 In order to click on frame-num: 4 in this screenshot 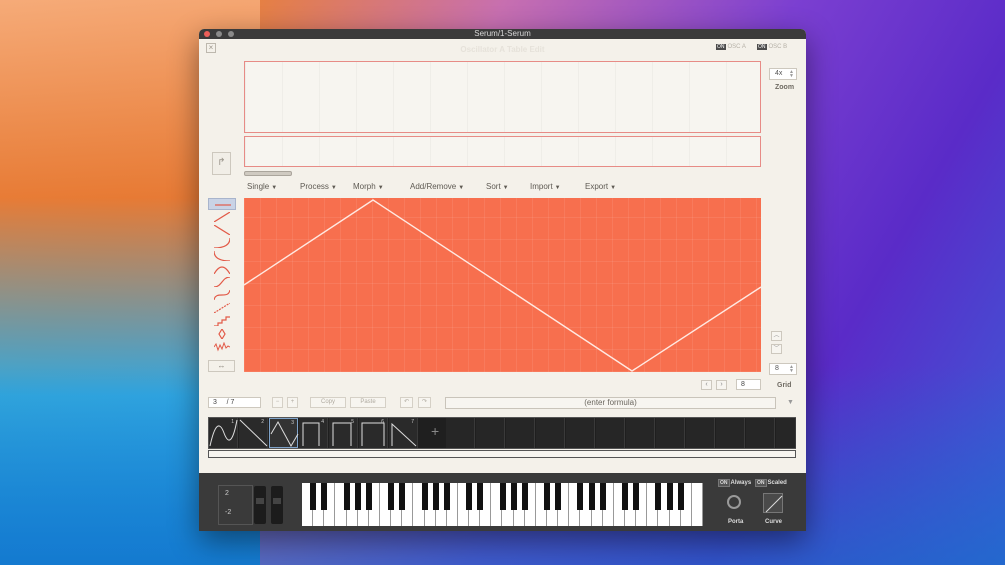, I will do `click(322, 422)`.